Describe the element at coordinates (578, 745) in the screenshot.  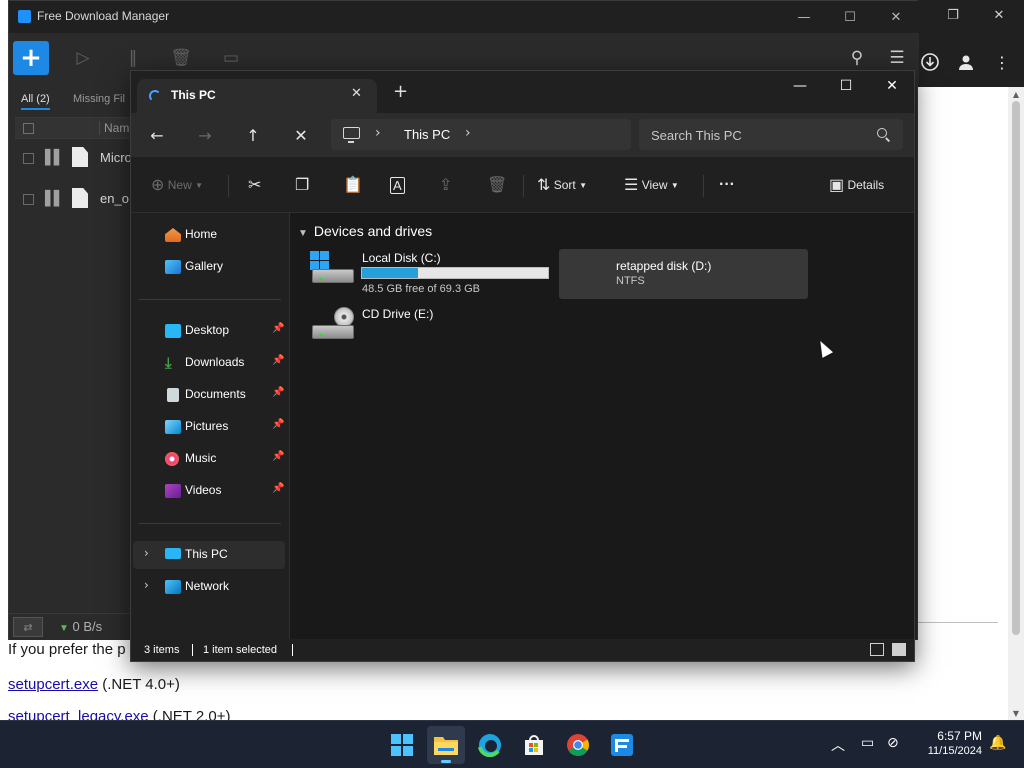
I see `chrome-icon` at that location.